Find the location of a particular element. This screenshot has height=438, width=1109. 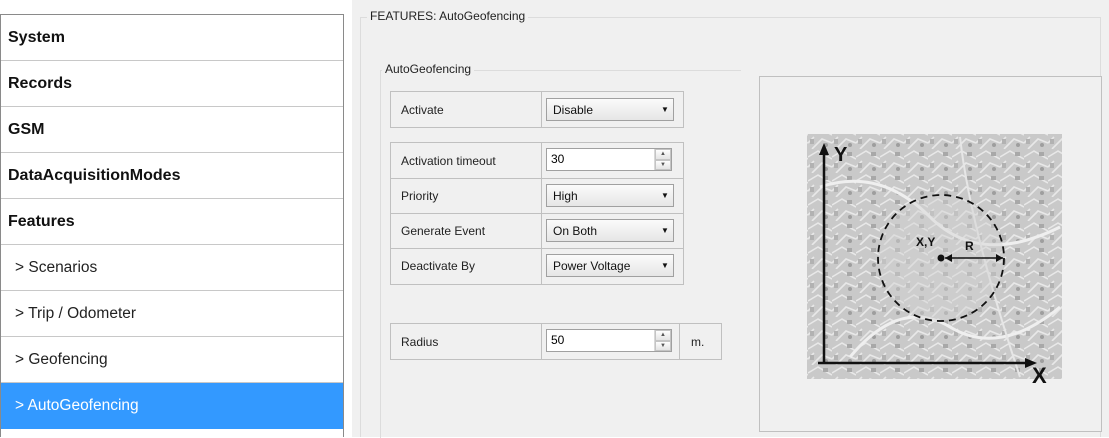

sidebar-item-trip-odometer: > Trip / Odometer is located at coordinates (172, 314).